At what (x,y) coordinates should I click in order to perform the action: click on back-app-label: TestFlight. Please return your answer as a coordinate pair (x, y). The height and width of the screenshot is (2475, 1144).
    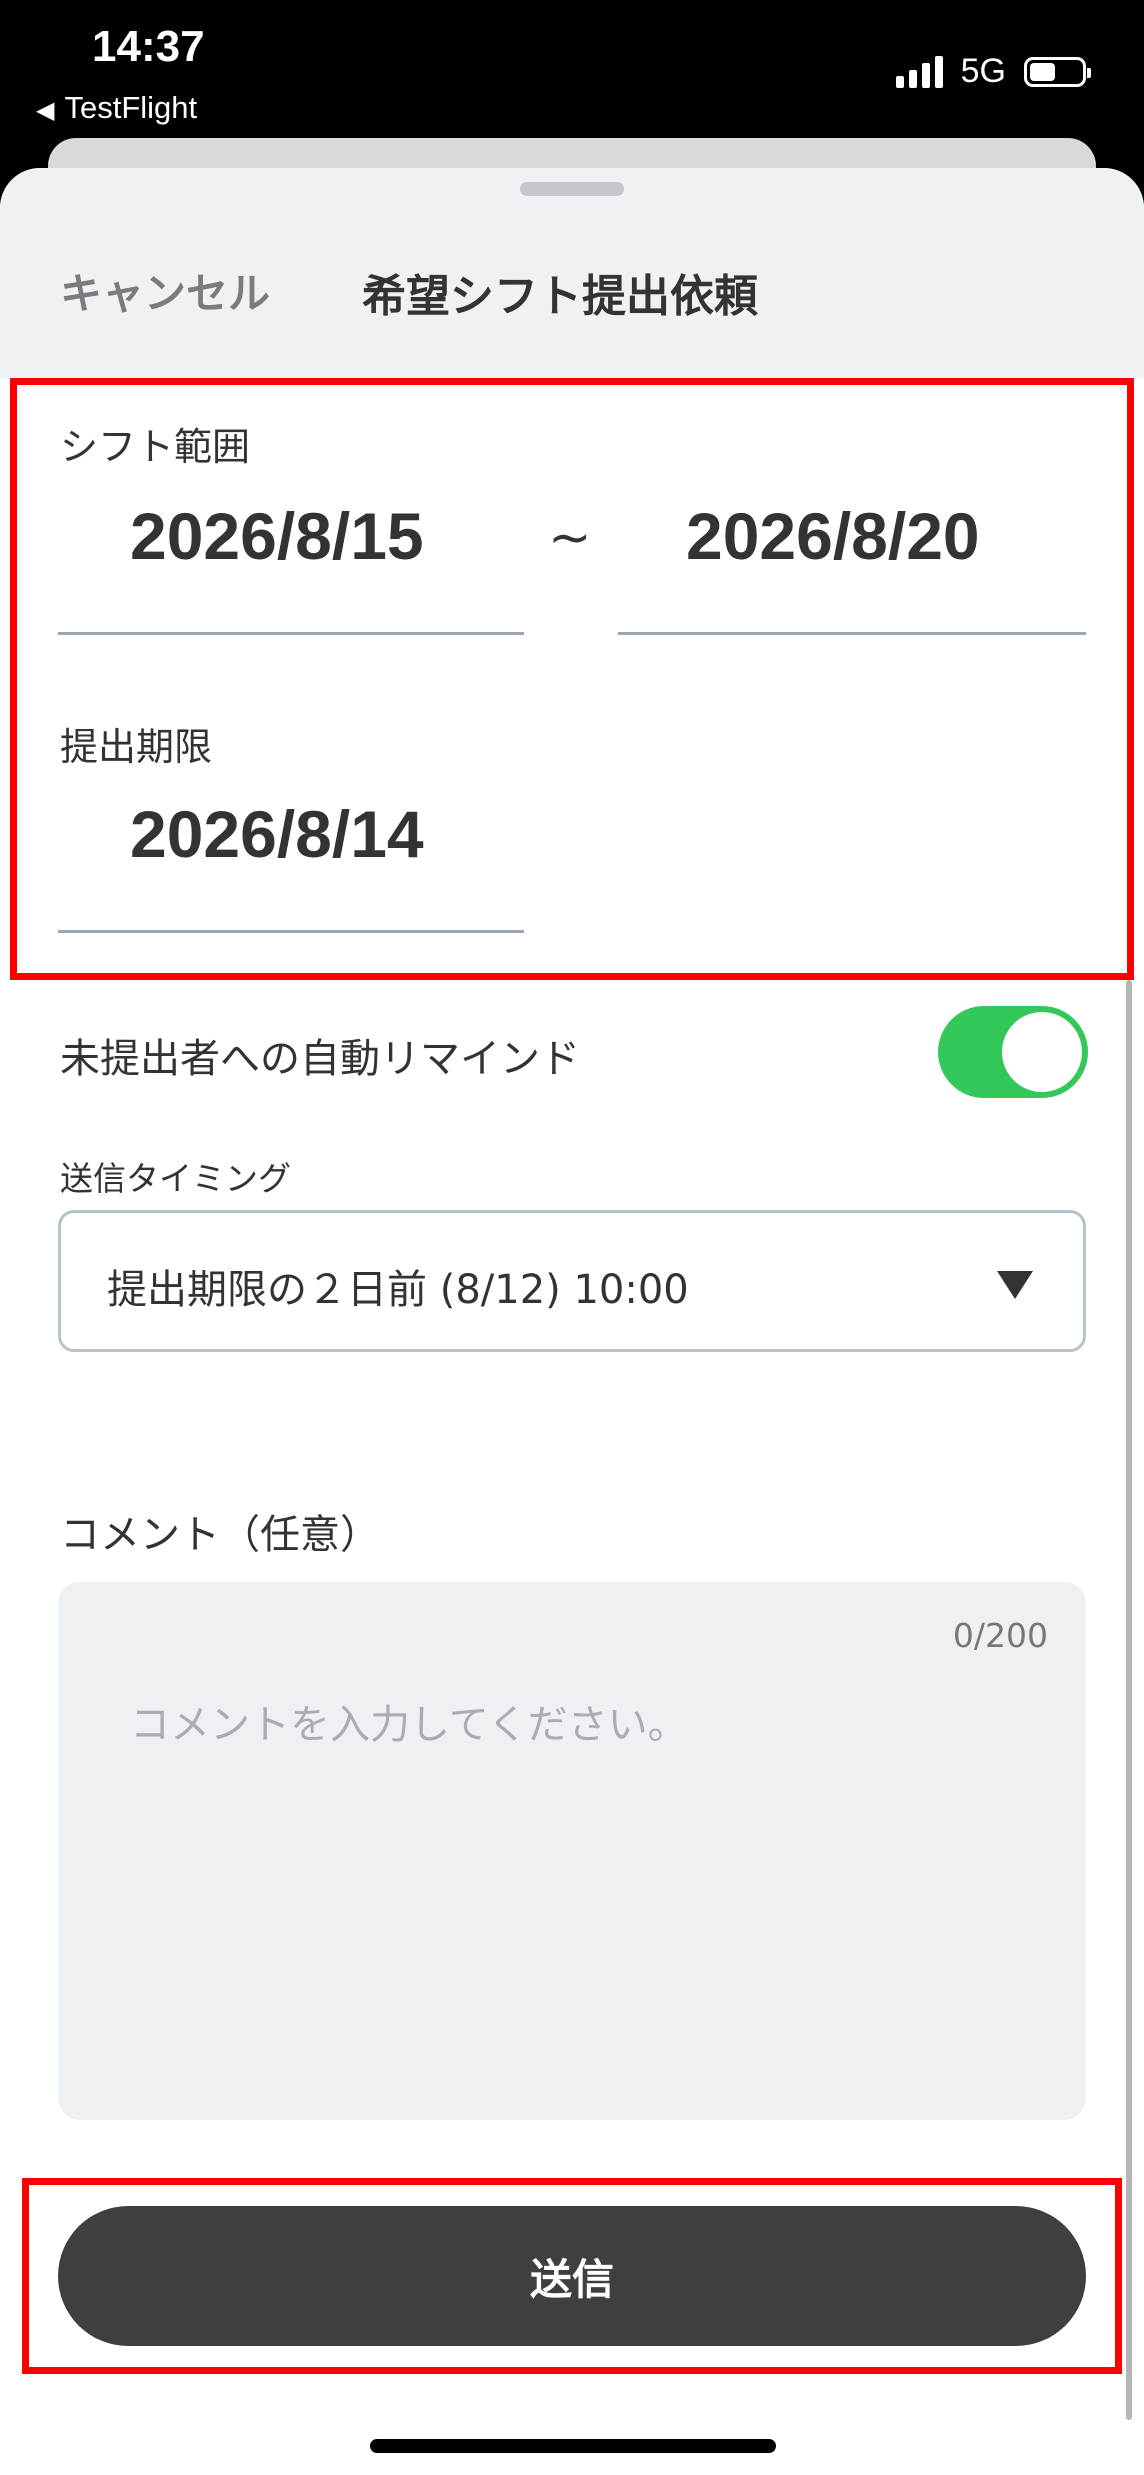
    Looking at the image, I should click on (131, 107).